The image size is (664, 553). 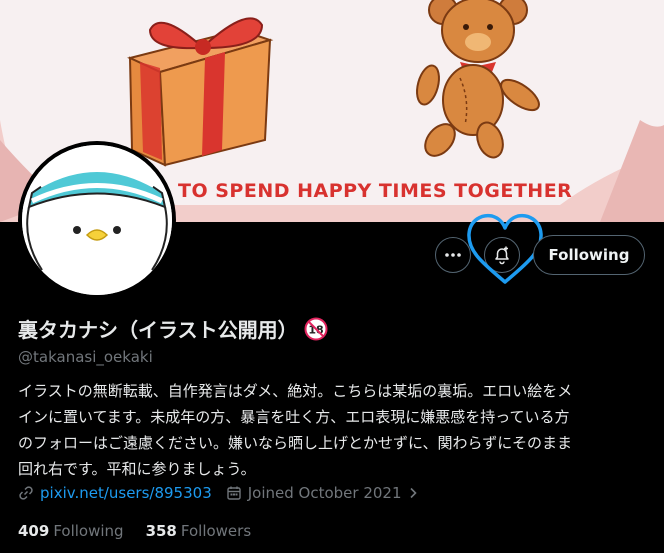 What do you see at coordinates (158, 330) in the screenshot?
I see `display-name: 裏タカナシ（イラスト公開用）` at bounding box center [158, 330].